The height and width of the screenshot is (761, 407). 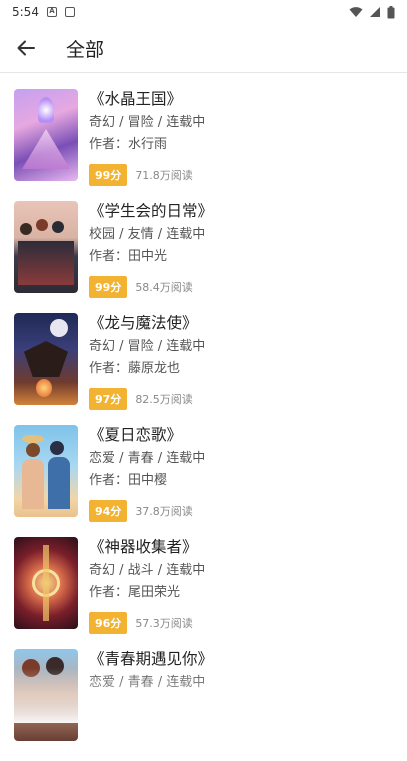 I want to click on status-time: 5:54, so click(x=25, y=12).